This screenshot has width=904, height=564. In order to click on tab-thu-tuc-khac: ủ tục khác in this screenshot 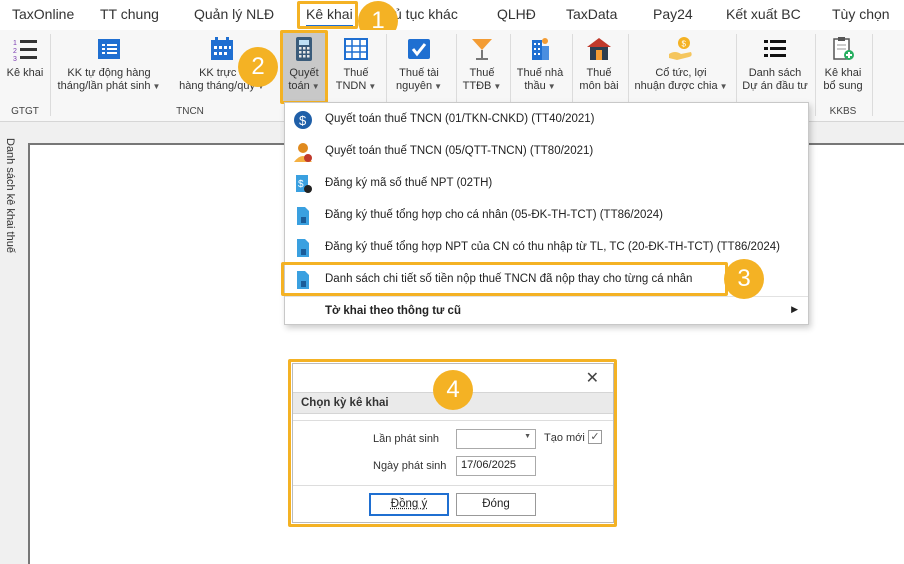, I will do `click(426, 14)`.